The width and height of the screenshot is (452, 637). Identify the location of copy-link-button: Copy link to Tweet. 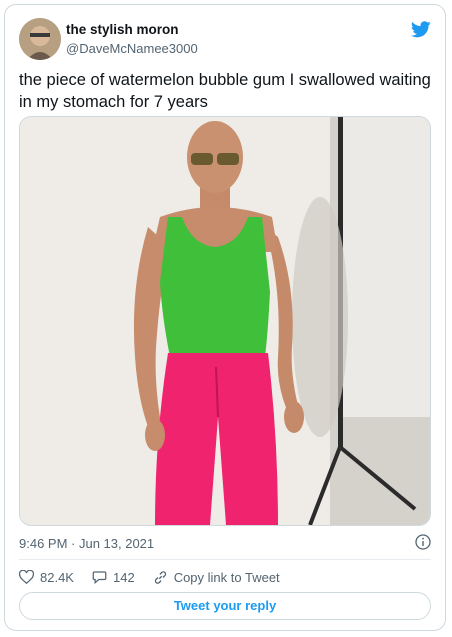
(216, 577).